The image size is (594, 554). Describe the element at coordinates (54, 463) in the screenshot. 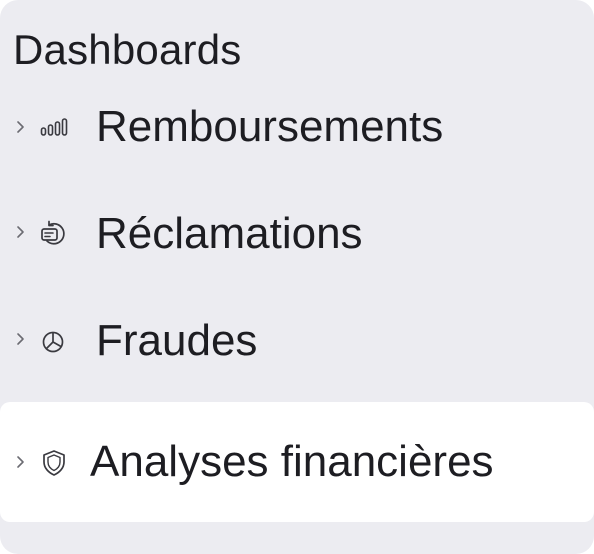

I see `shield-icon` at that location.